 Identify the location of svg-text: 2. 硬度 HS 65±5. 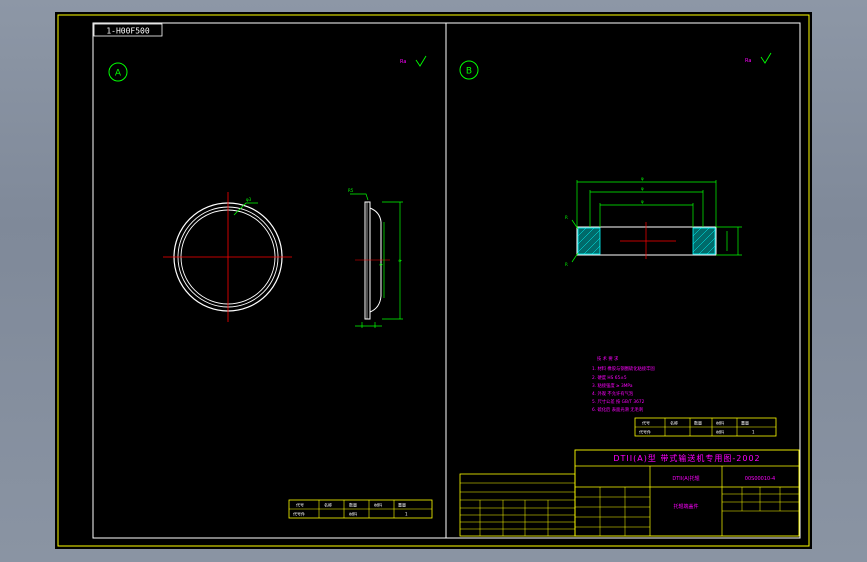
(609, 377).